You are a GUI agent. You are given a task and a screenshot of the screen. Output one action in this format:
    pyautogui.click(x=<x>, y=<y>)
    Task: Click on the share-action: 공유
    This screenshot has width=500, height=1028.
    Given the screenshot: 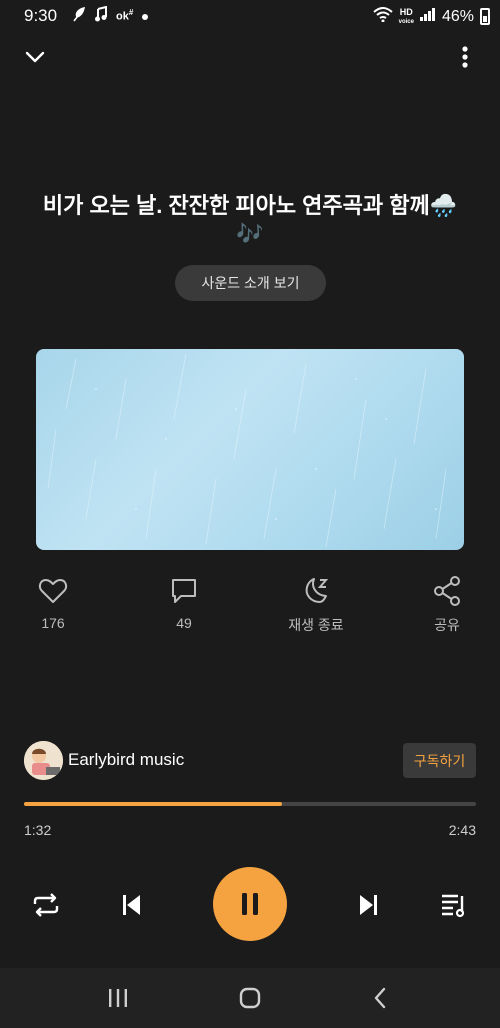 What is the action you would take?
    pyautogui.click(x=447, y=605)
    